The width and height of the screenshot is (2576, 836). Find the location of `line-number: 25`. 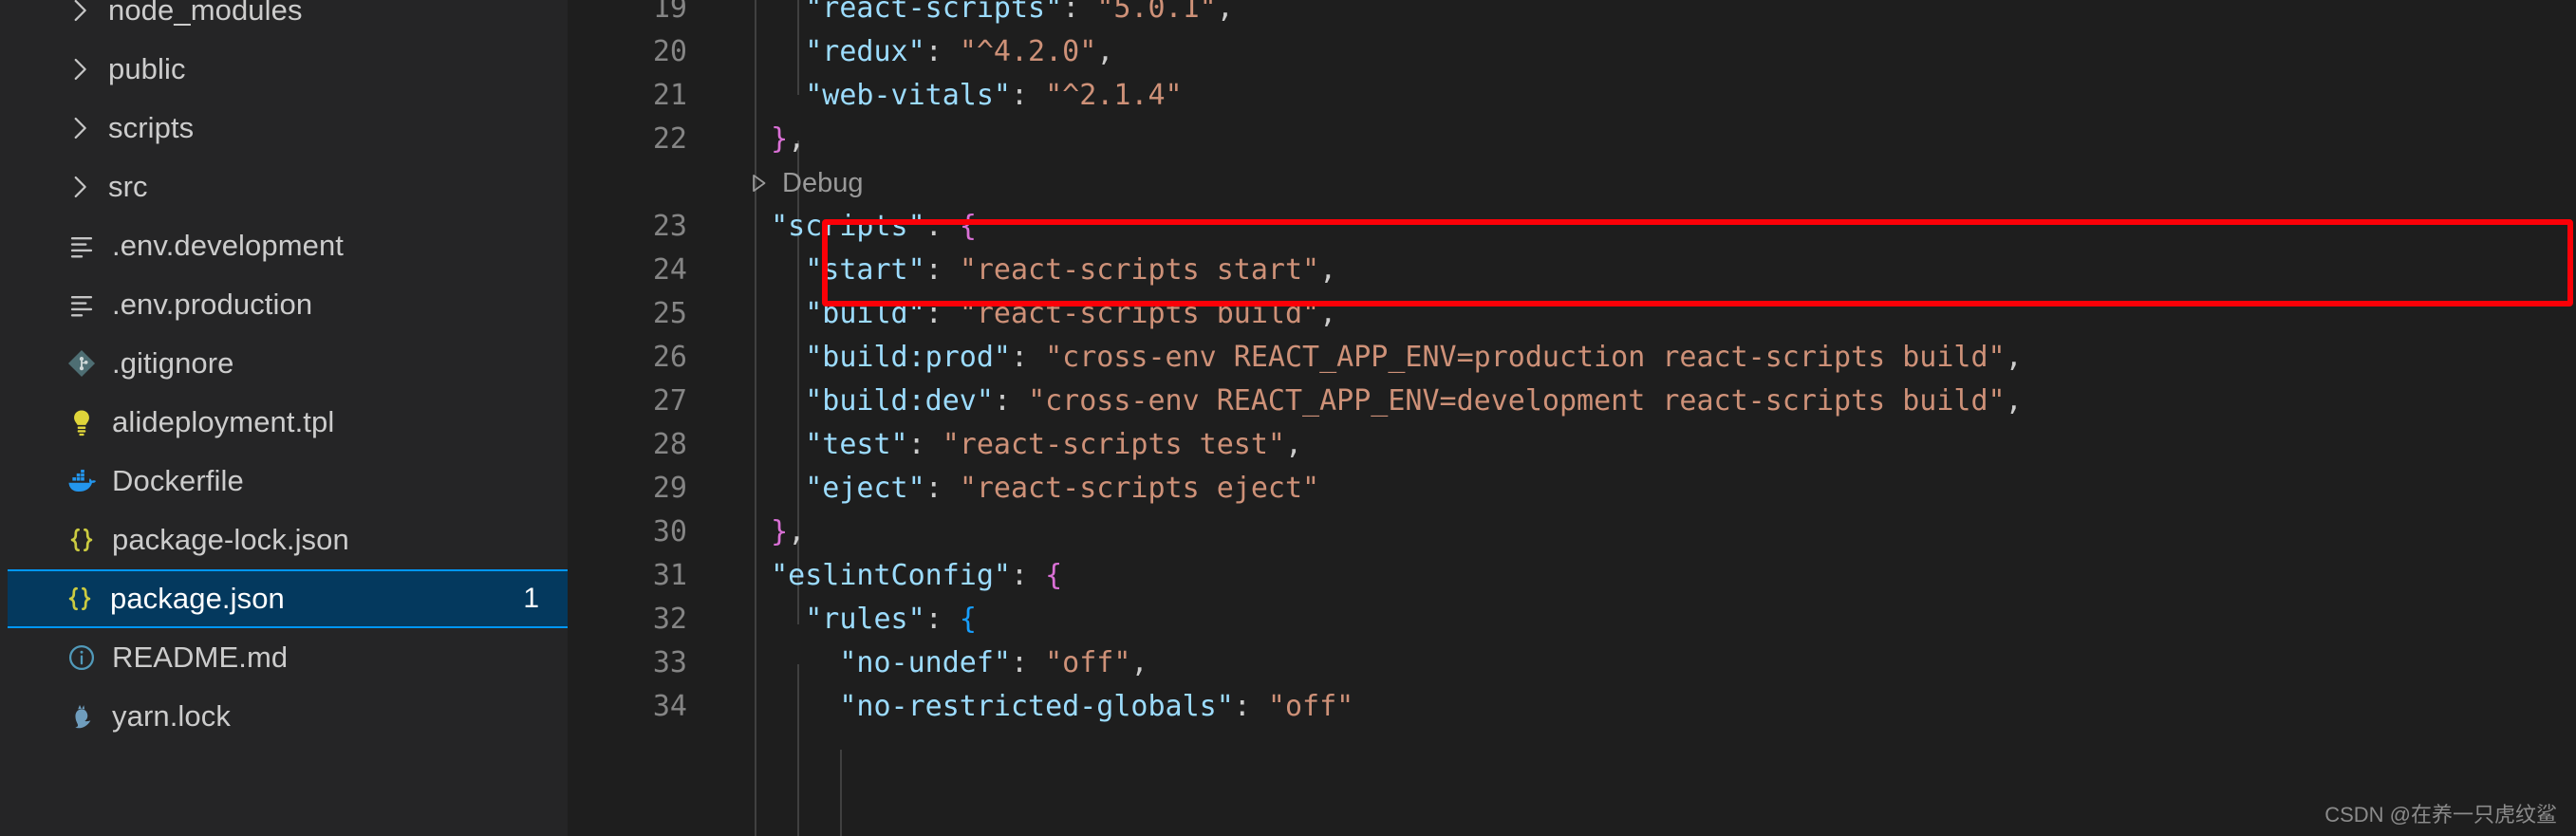

line-number: 25 is located at coordinates (669, 313).